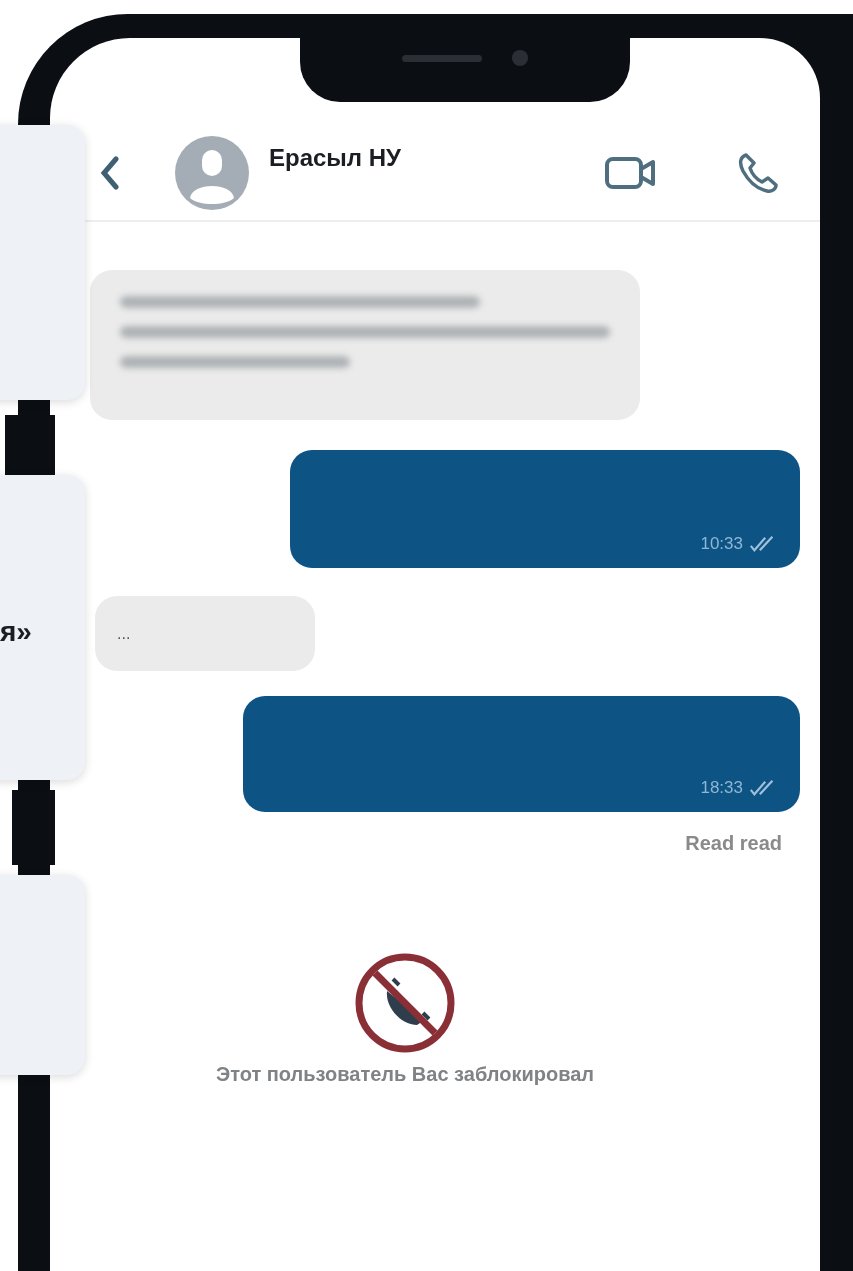 This screenshot has height=1271, width=853. I want to click on card-text: я», so click(16, 631).